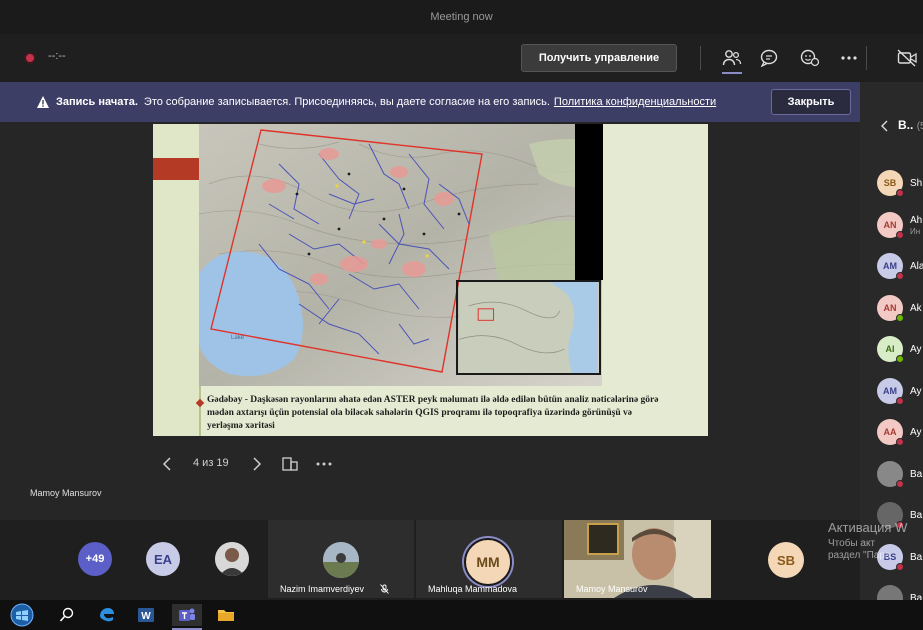 The image size is (923, 630). What do you see at coordinates (811, 102) in the screenshot?
I see `close-banner-button: Закрыть` at bounding box center [811, 102].